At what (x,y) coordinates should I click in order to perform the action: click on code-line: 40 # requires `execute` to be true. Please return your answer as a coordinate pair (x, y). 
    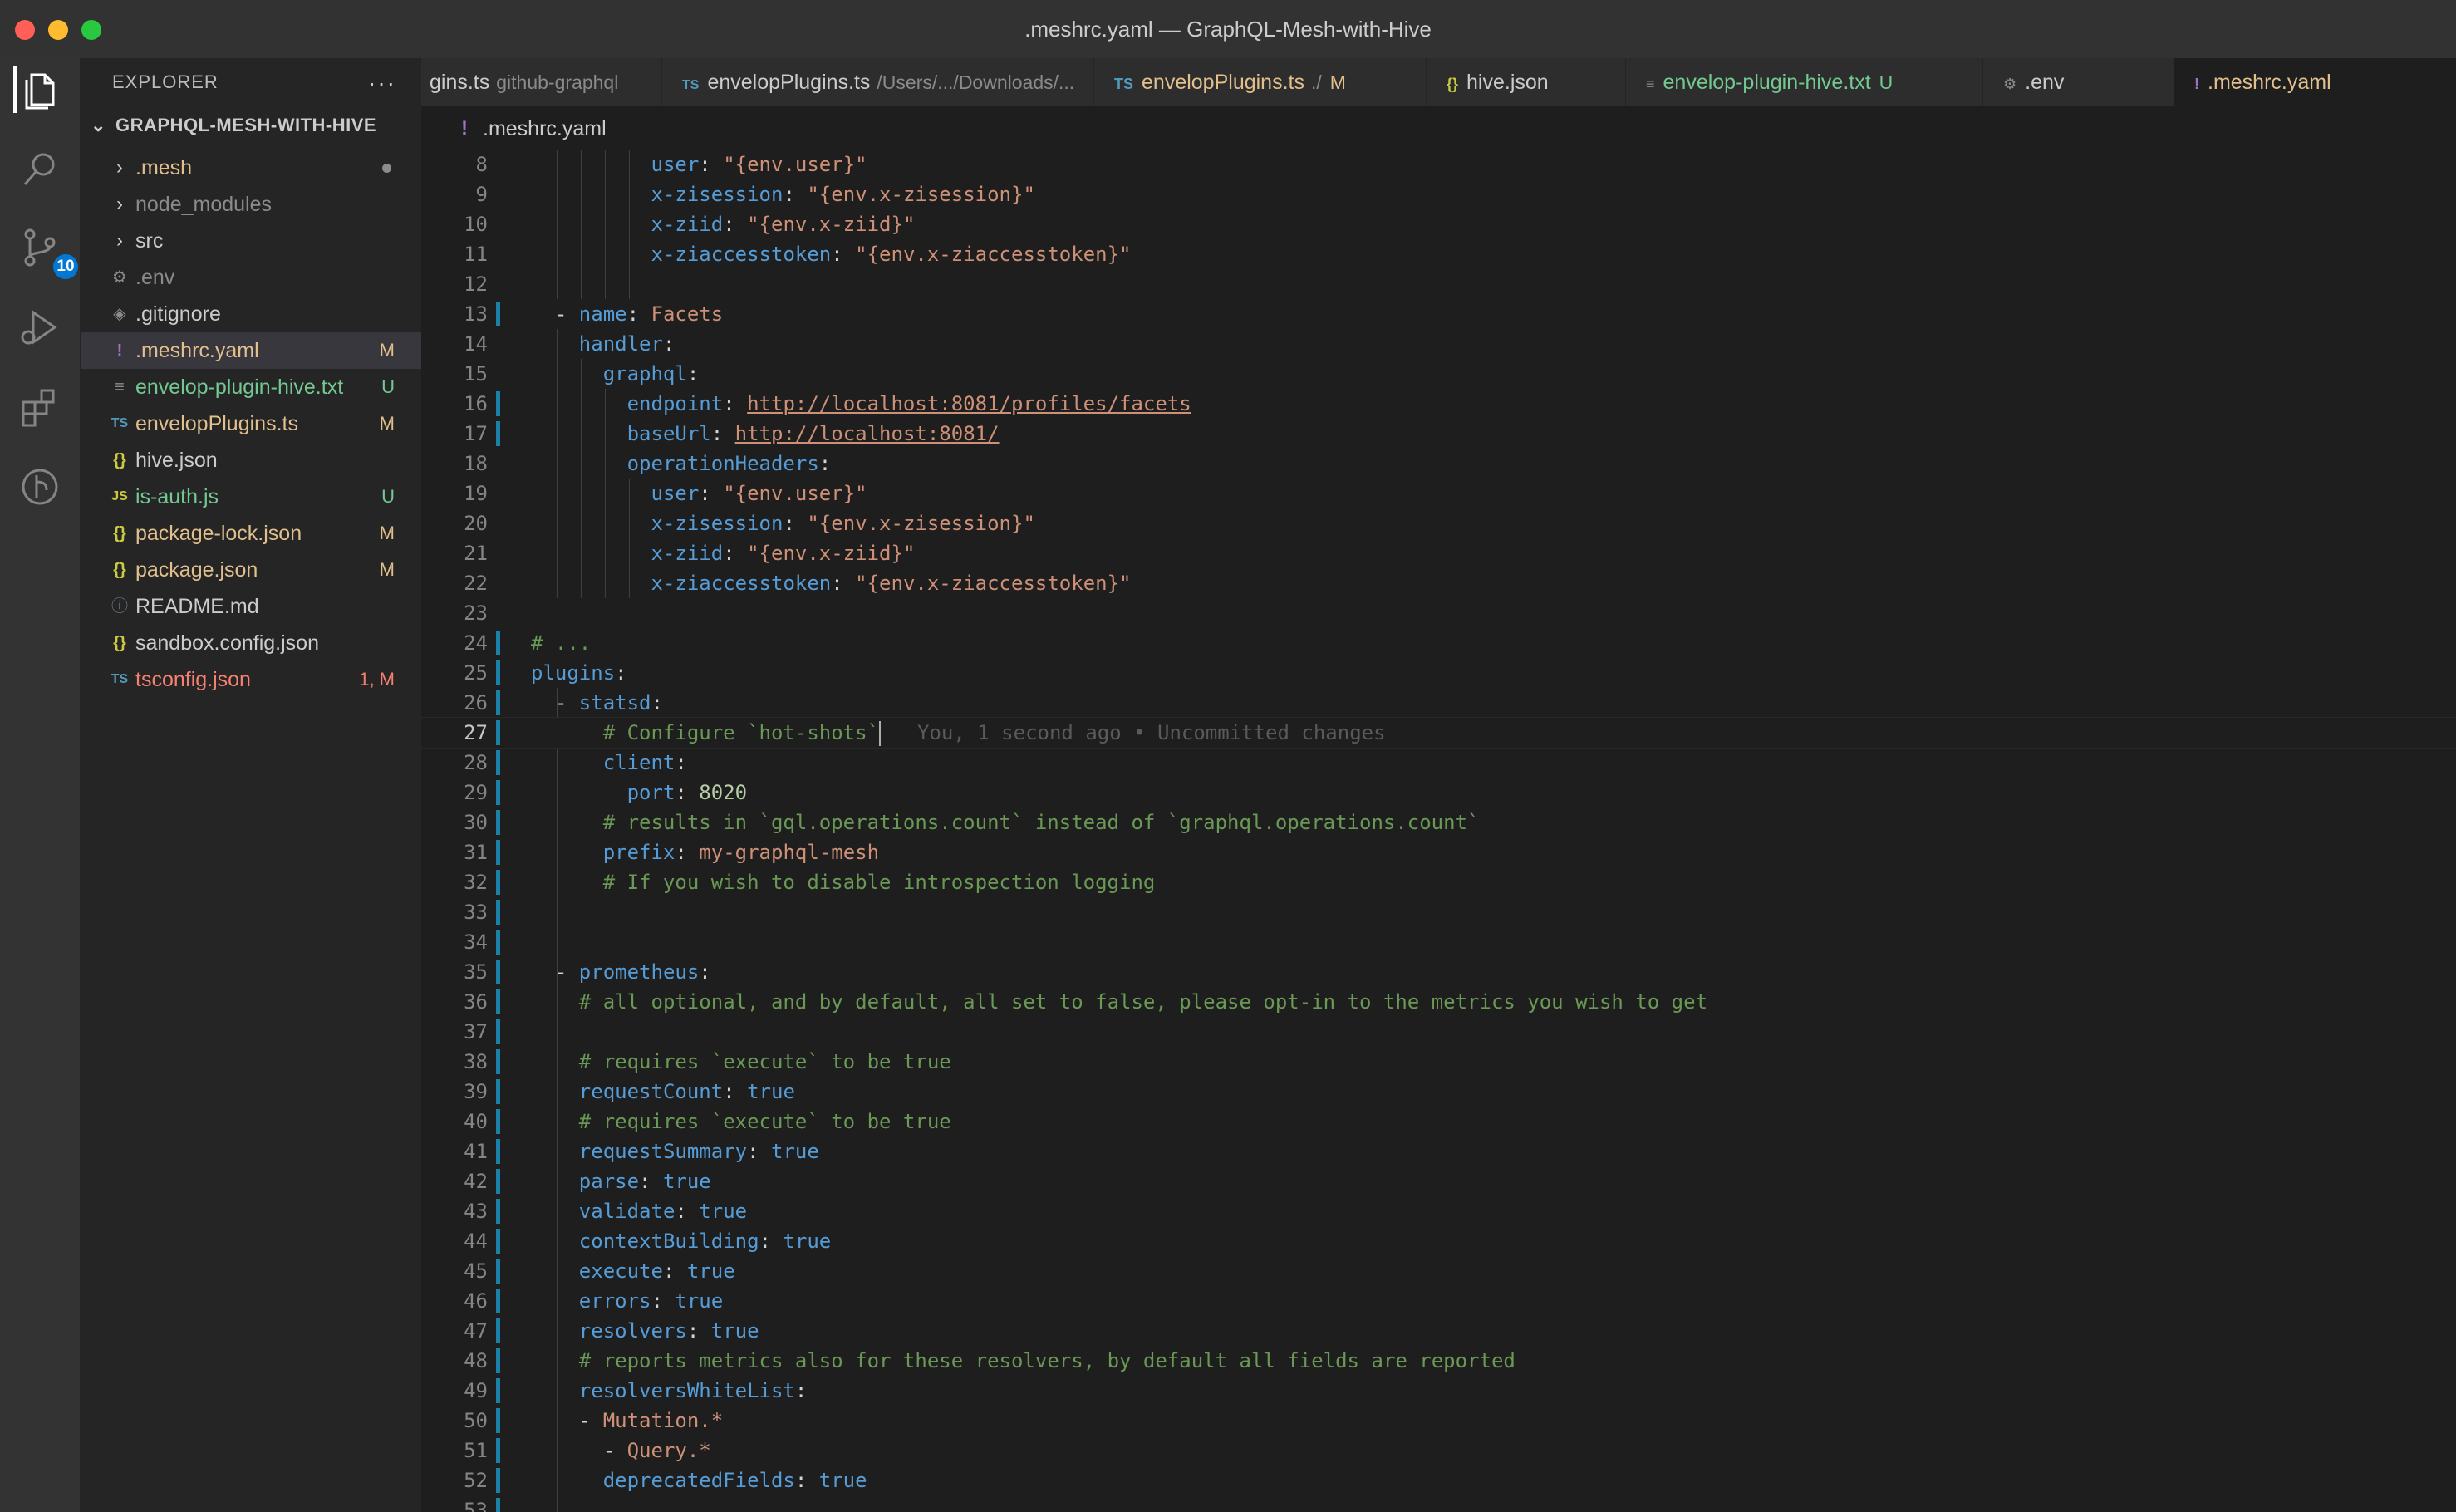
    Looking at the image, I should click on (1438, 1121).